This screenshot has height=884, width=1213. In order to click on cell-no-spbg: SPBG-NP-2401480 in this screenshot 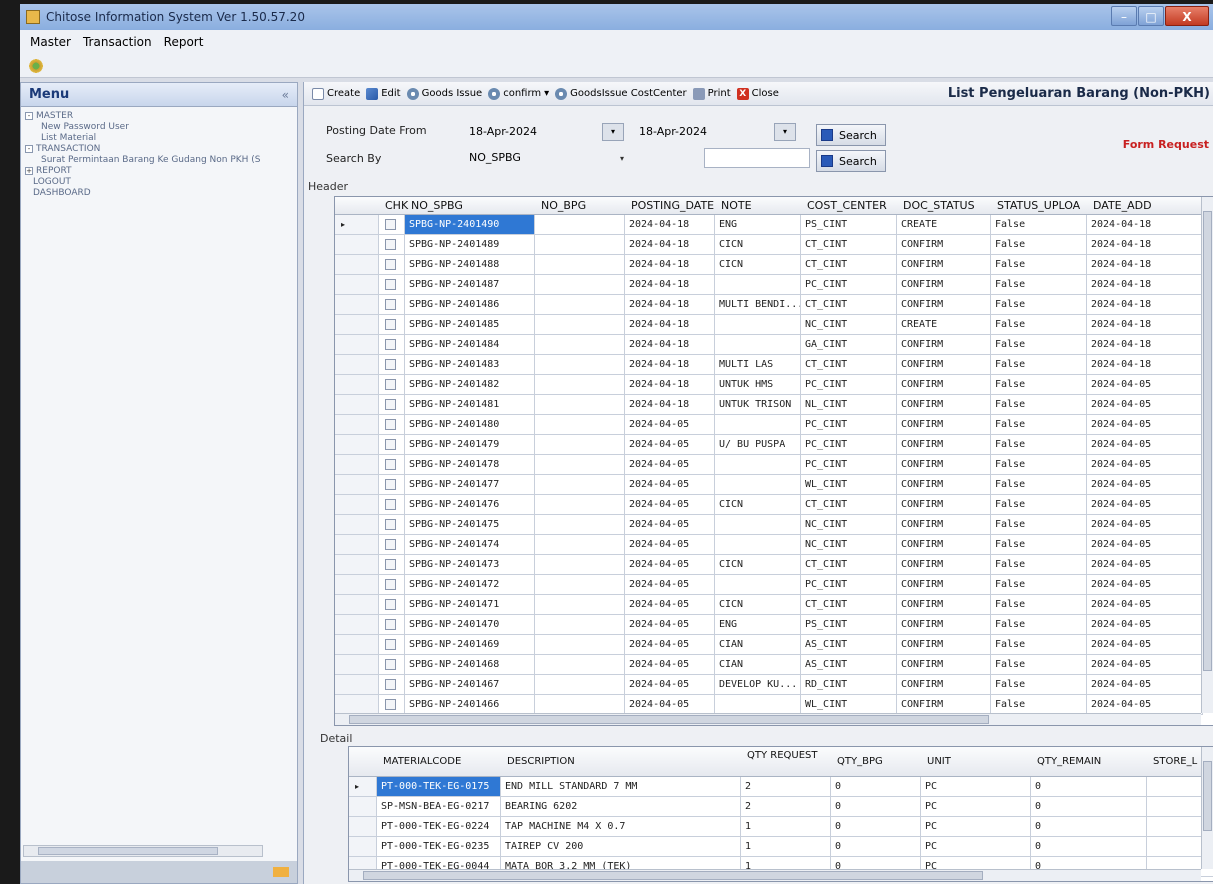, I will do `click(470, 425)`.